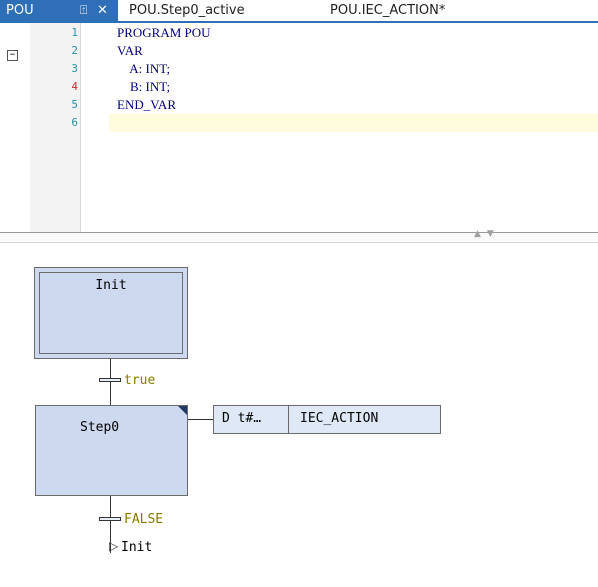 The width and height of the screenshot is (598, 587). What do you see at coordinates (74, 50) in the screenshot?
I see `line-number: 2` at bounding box center [74, 50].